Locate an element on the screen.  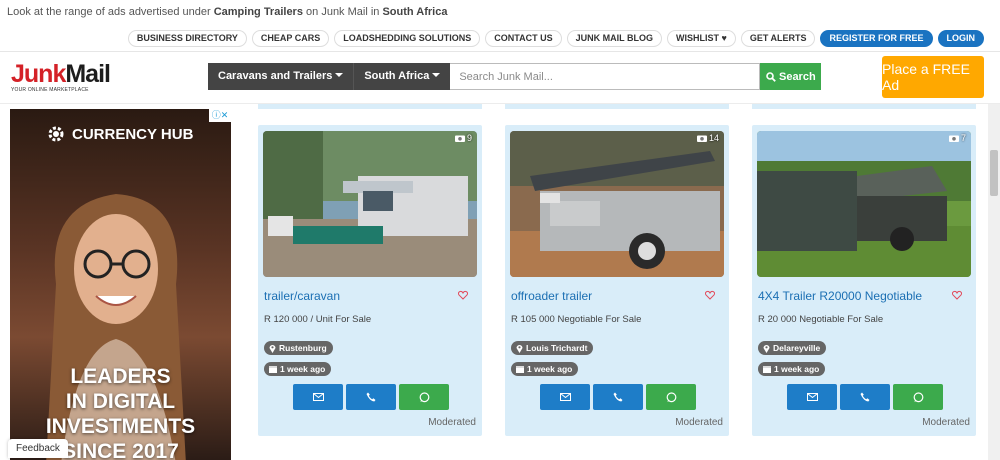
junkmail-logo: JunkMail YOUR ONLINE MARKETPLACE is located at coordinates (61, 77).